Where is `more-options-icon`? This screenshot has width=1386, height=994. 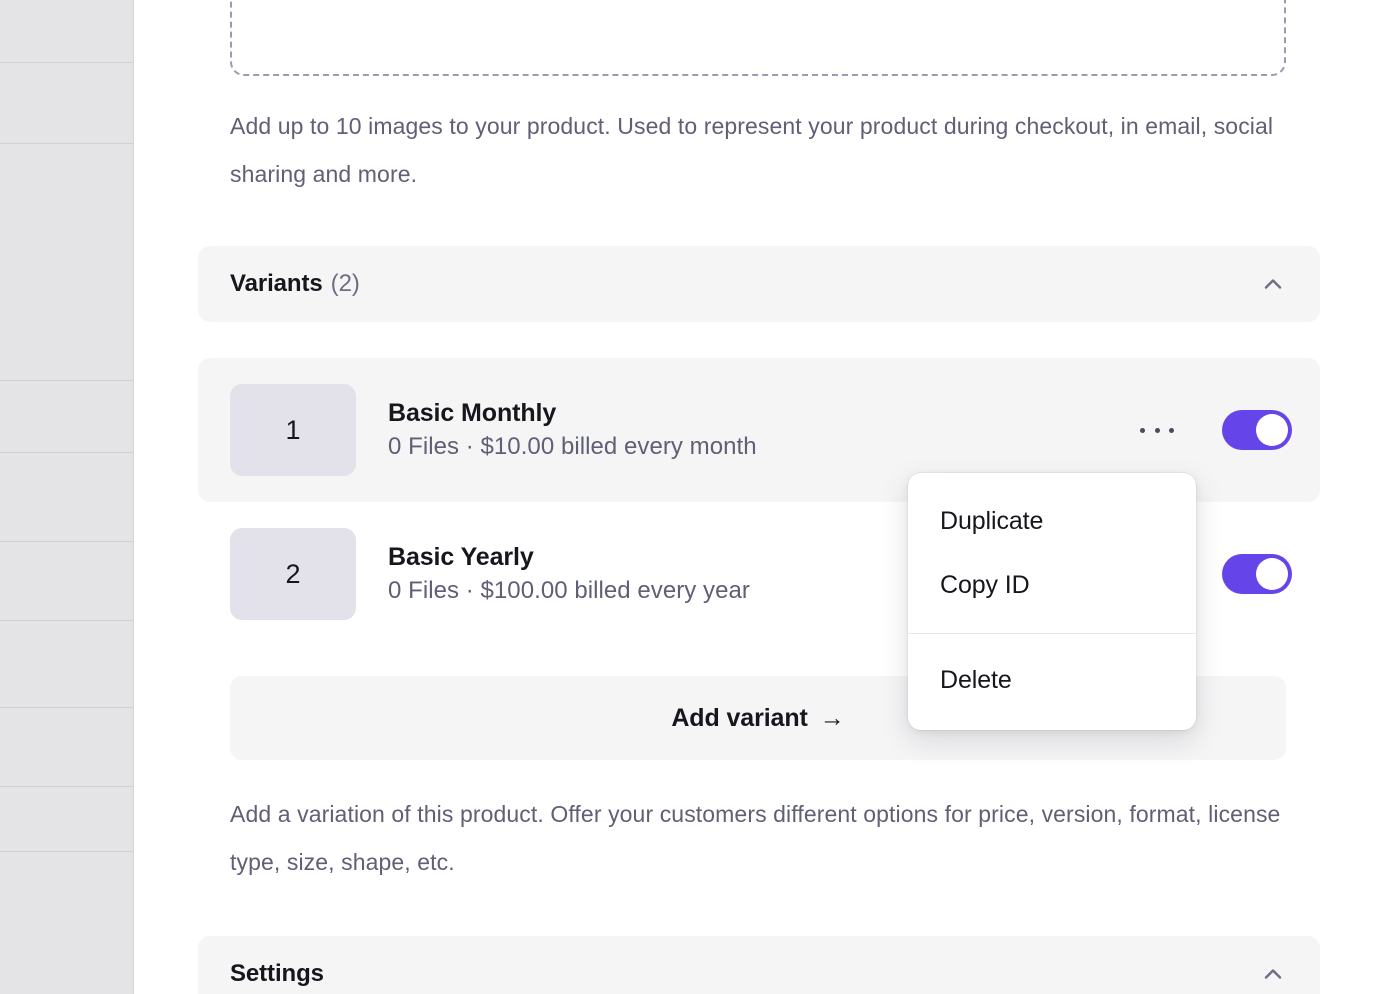
more-options-icon is located at coordinates (1157, 430).